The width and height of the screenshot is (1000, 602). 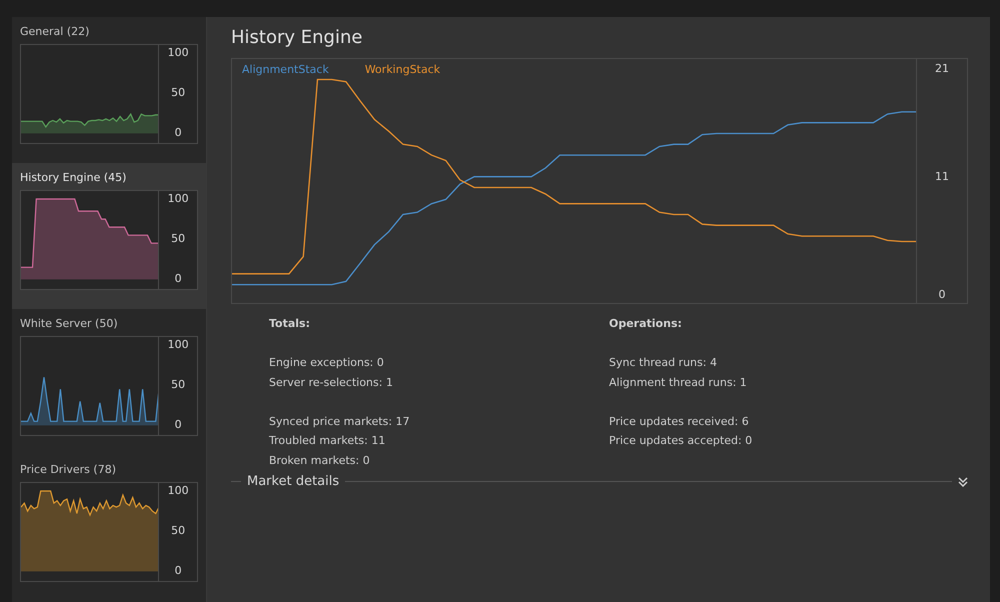 I want to click on axis-tick: 21, so click(x=942, y=69).